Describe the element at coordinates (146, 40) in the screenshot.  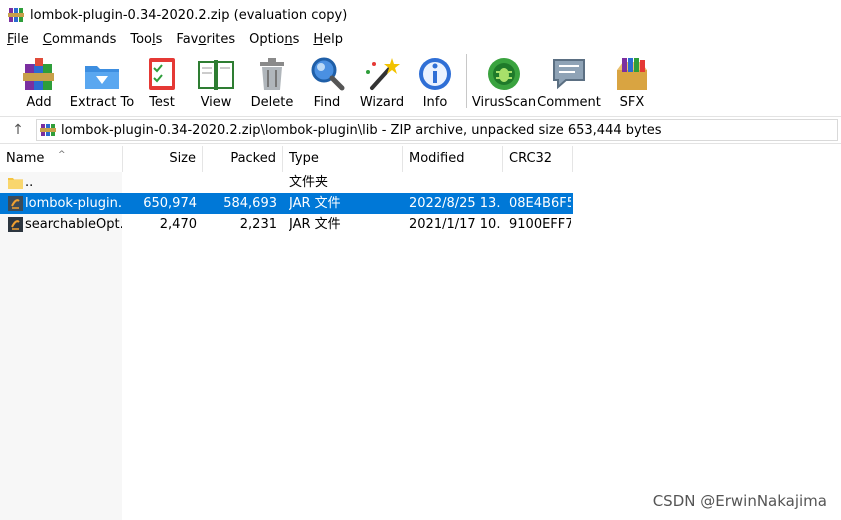
I see `menu-tools: Tools` at that location.